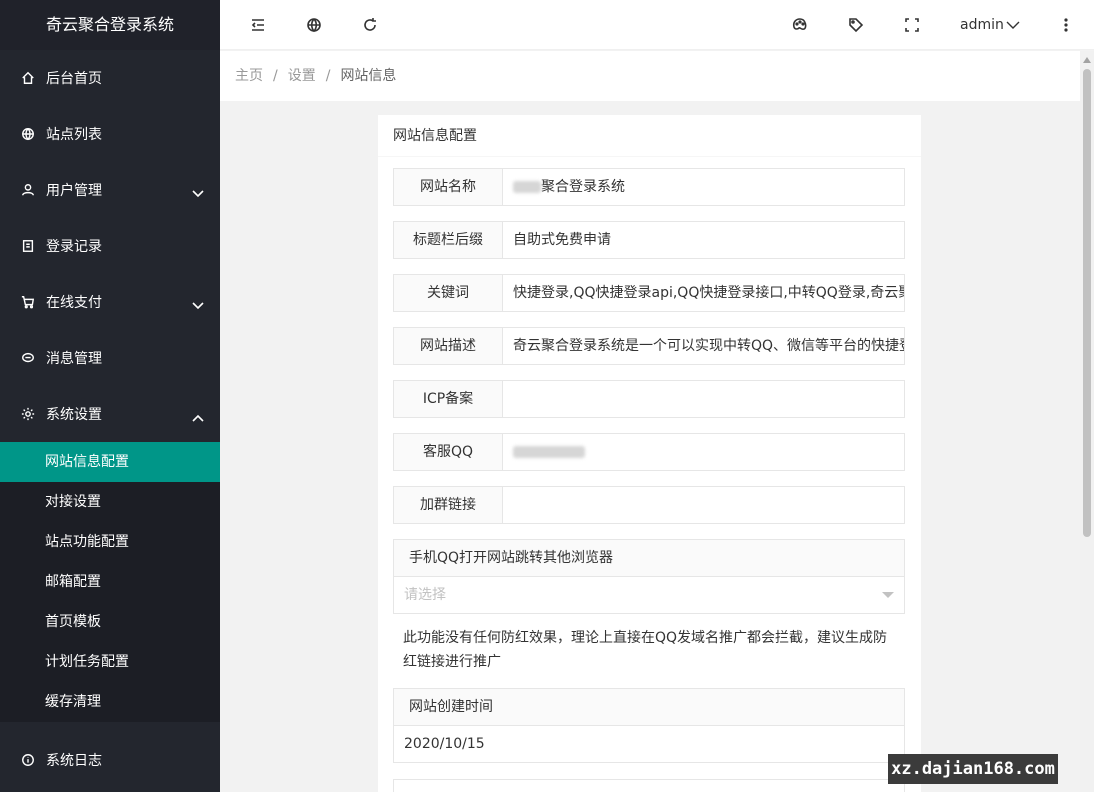  What do you see at coordinates (28, 246) in the screenshot?
I see `document-icon` at bounding box center [28, 246].